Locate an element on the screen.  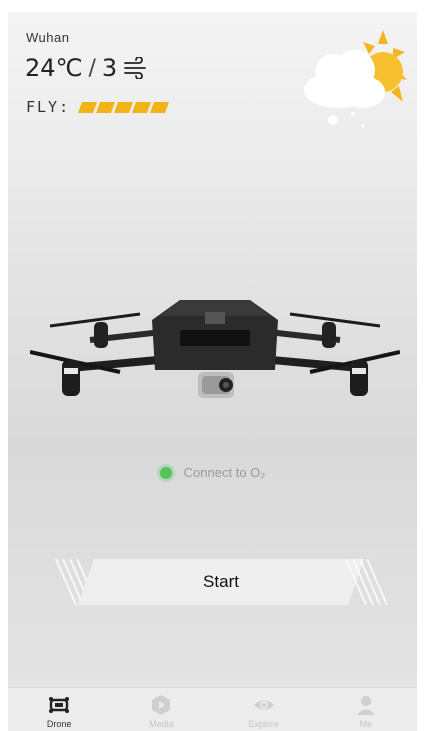
connection-status: Connect to O₂ is located at coordinates (212, 472).